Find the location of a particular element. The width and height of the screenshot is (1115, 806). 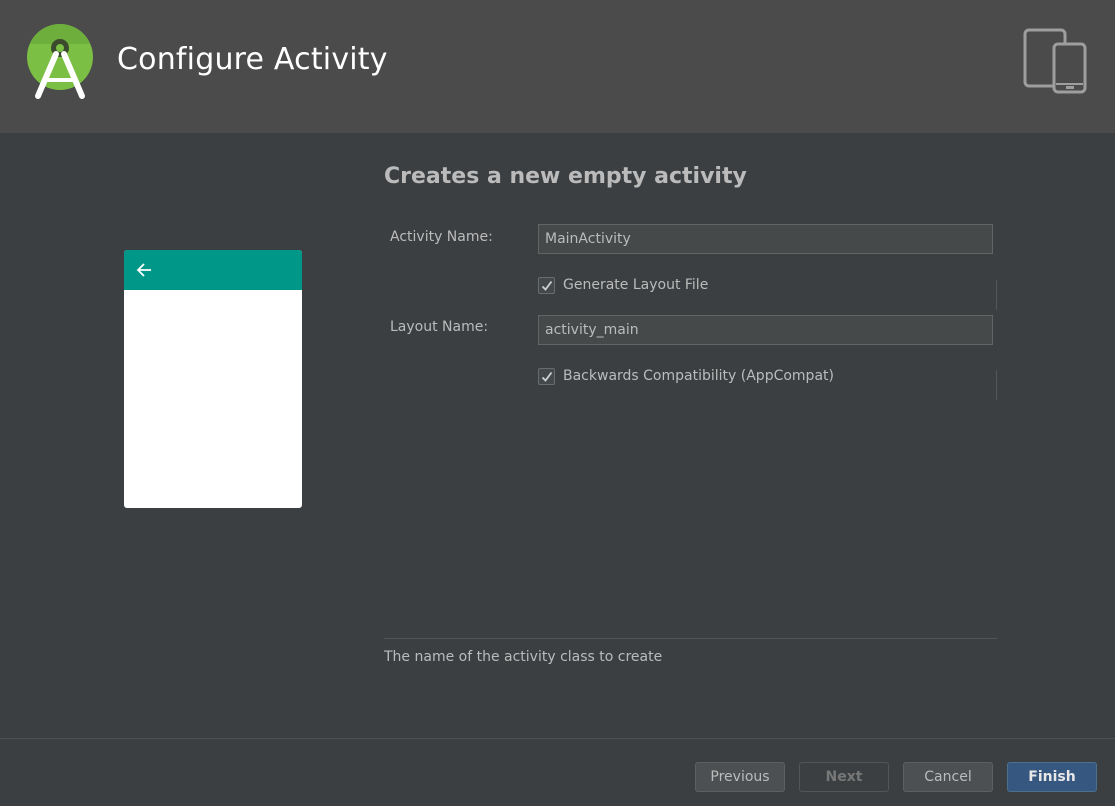

preview-toolbar is located at coordinates (213, 270).